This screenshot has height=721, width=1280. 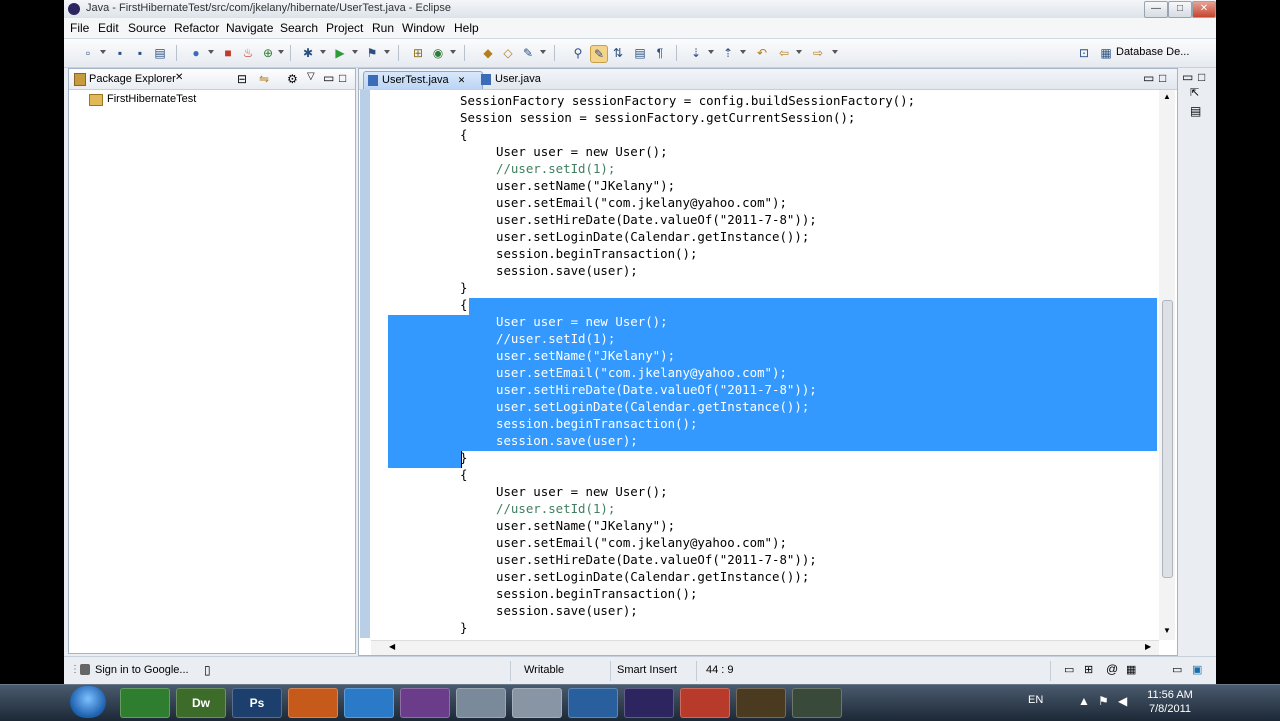 I want to click on menu-refactor: Refactor, so click(x=196, y=28).